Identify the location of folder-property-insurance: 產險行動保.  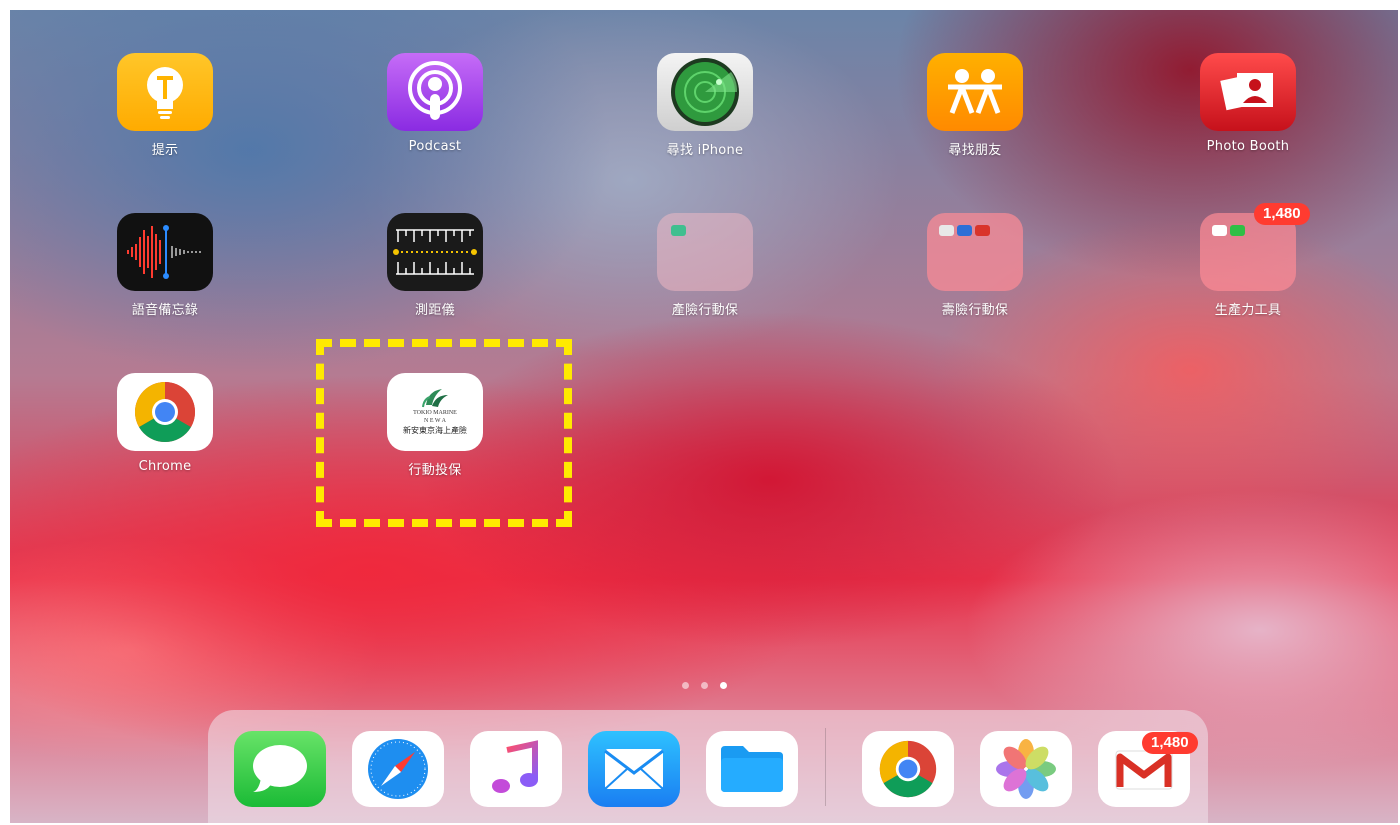
(705, 265).